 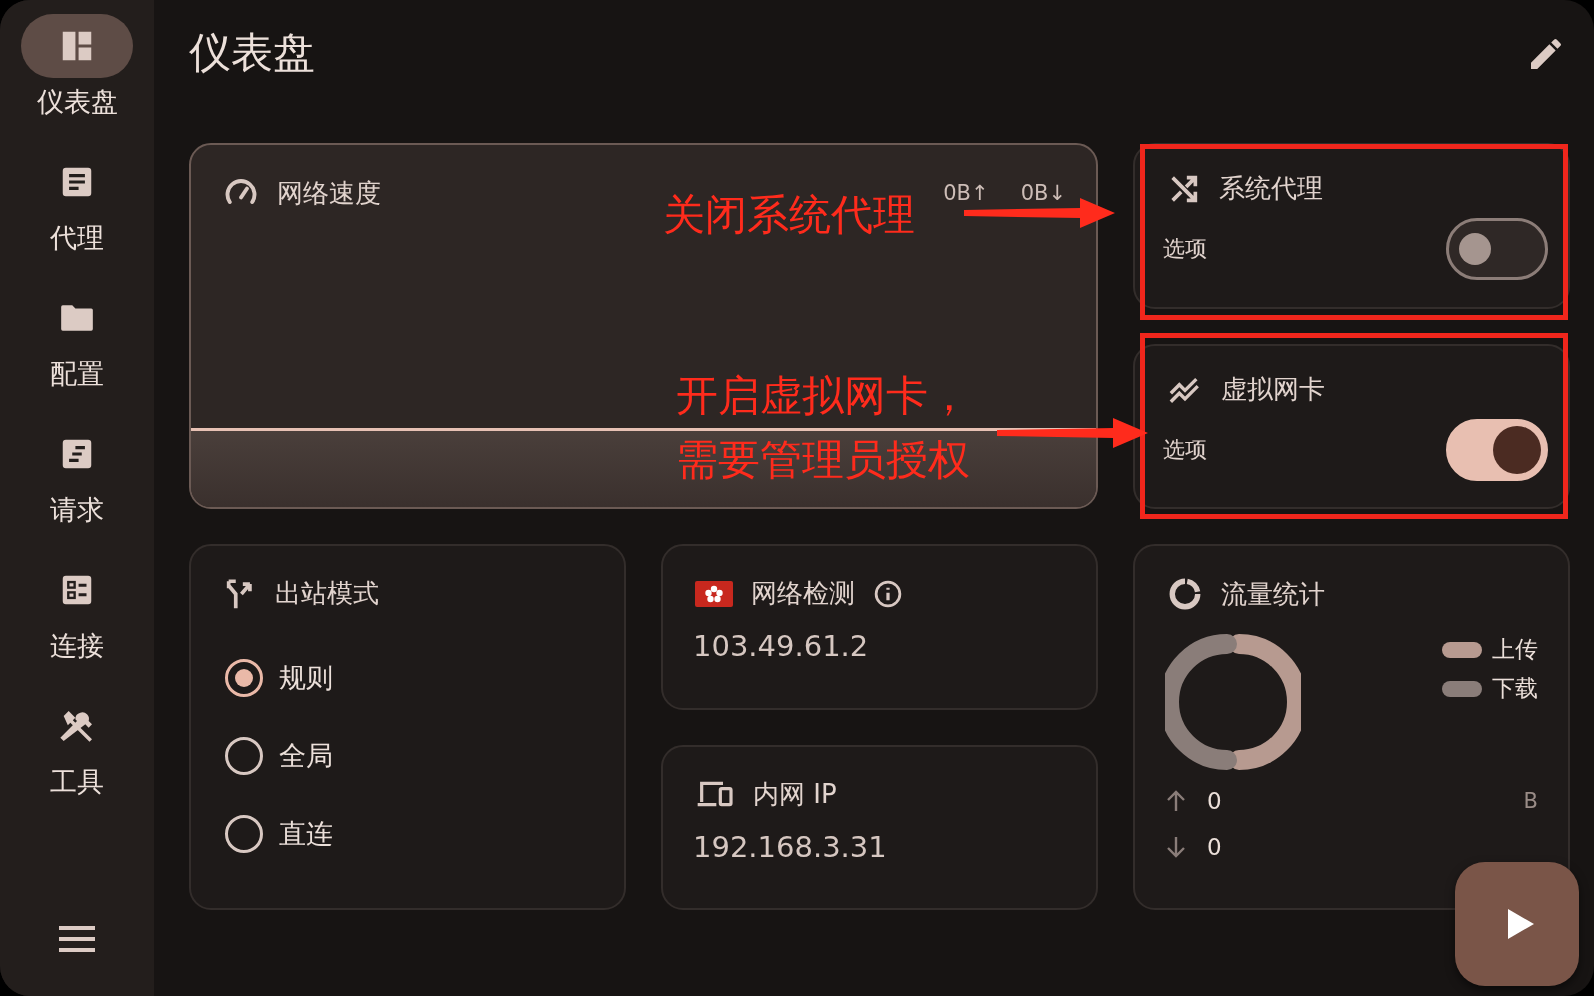 What do you see at coordinates (252, 53) in the screenshot?
I see `page-title: 仪表盘` at bounding box center [252, 53].